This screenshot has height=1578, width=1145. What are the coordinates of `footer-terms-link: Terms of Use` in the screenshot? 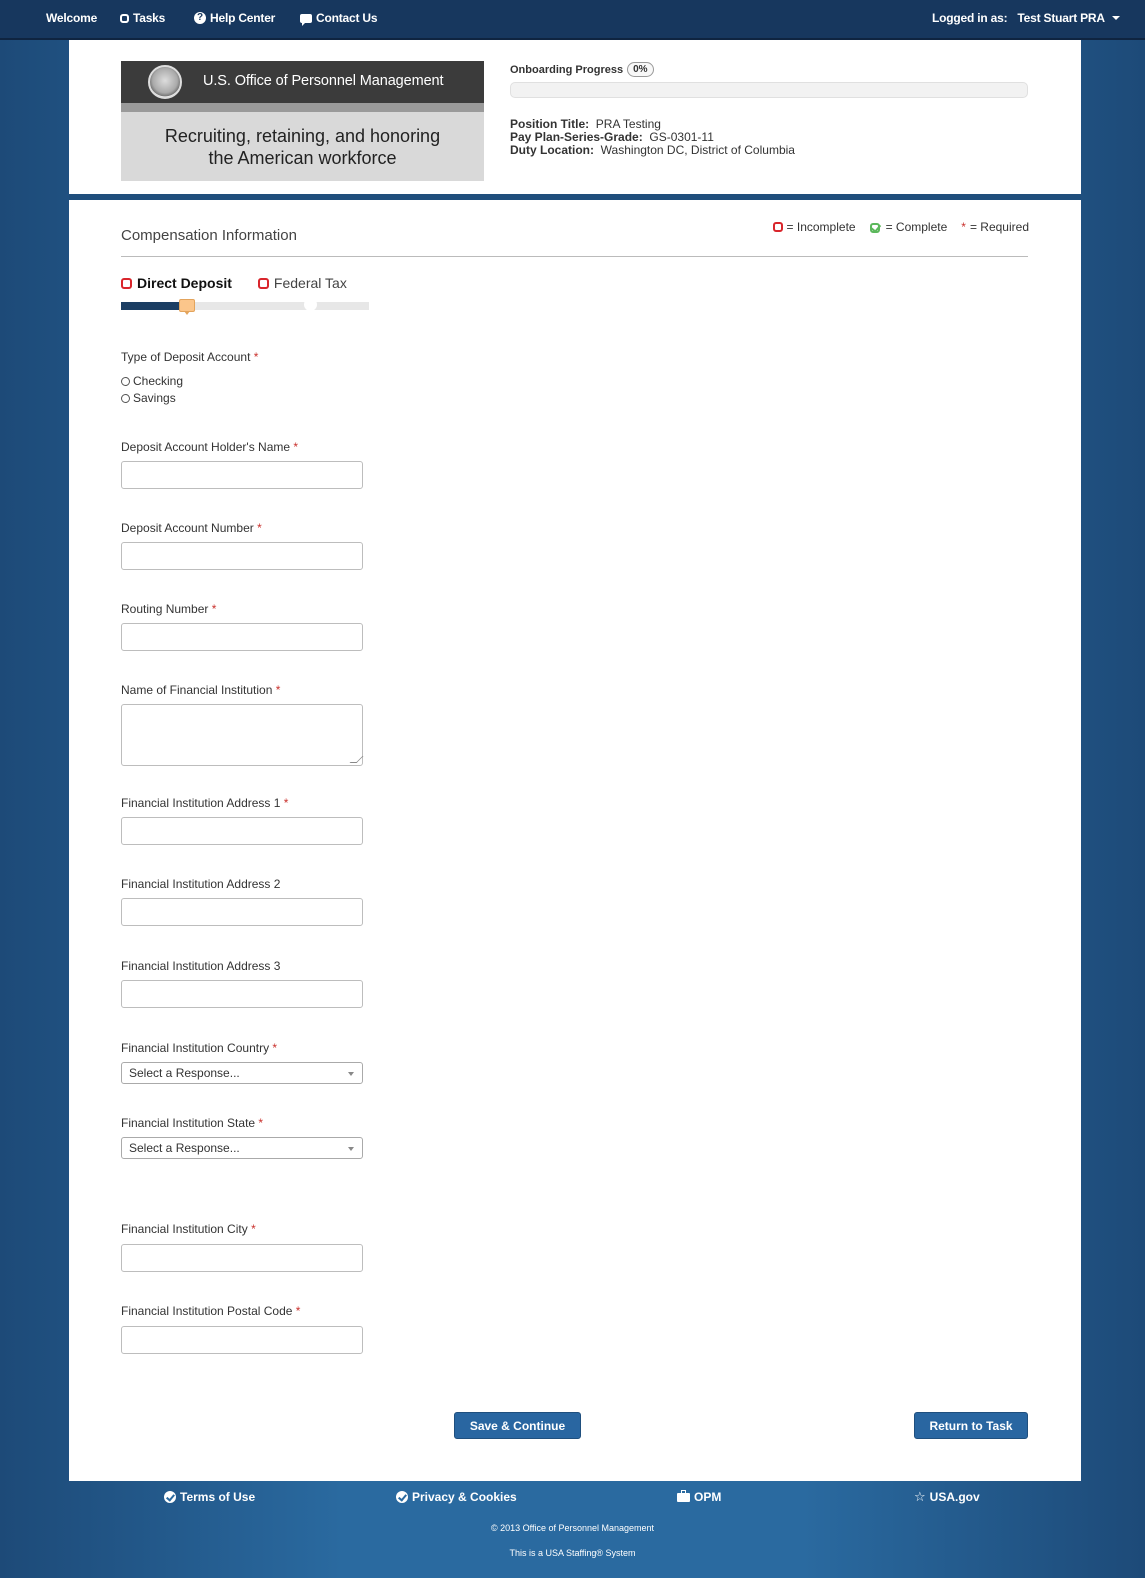 It's located at (209, 1497).